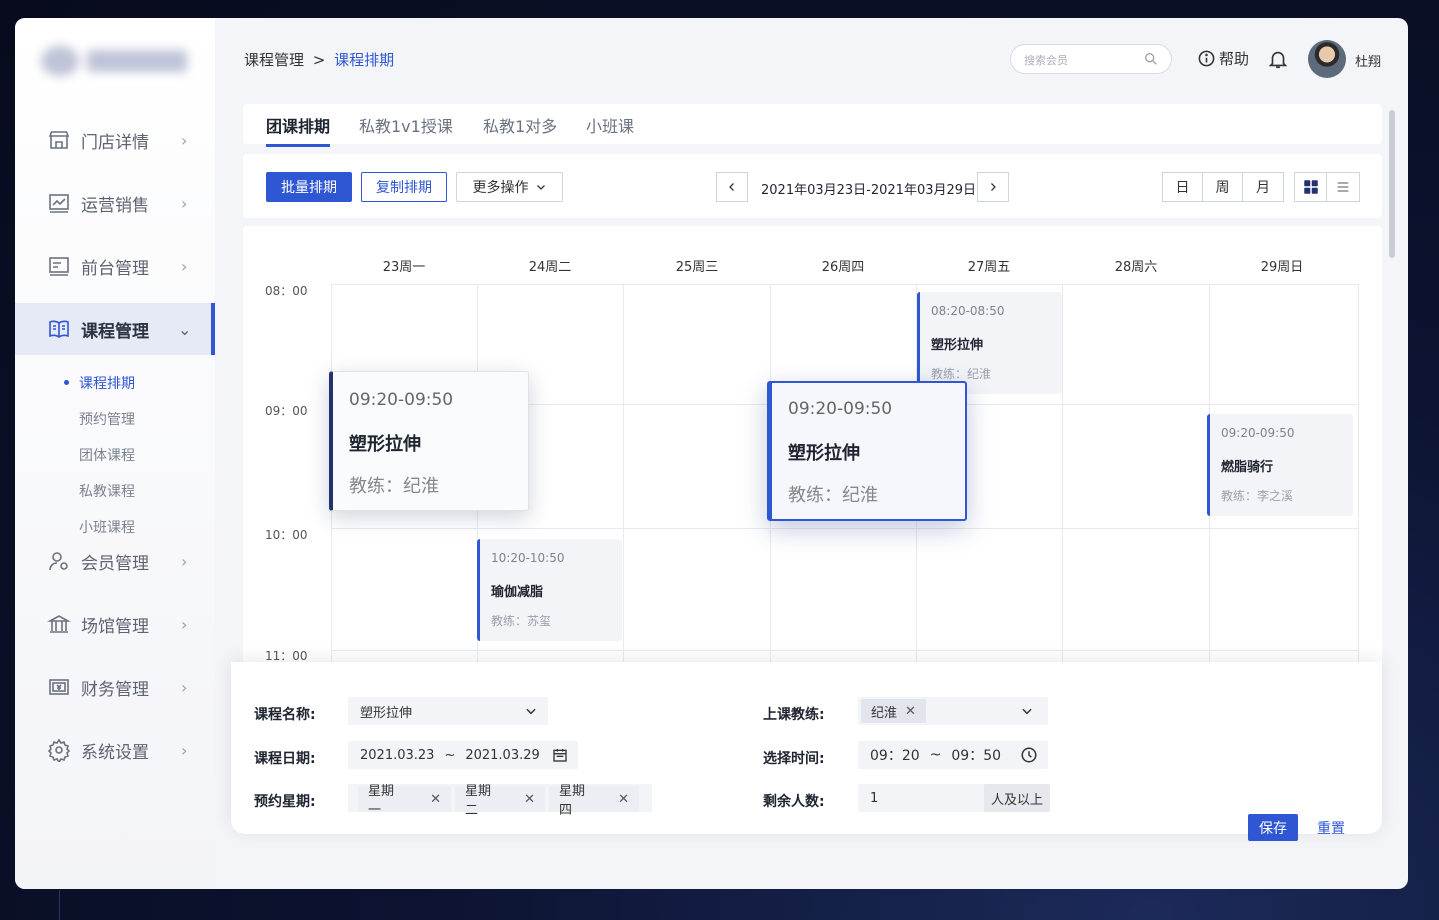 This screenshot has width=1439, height=920. What do you see at coordinates (794, 759) in the screenshot?
I see `time-select-label: 选择时间:` at bounding box center [794, 759].